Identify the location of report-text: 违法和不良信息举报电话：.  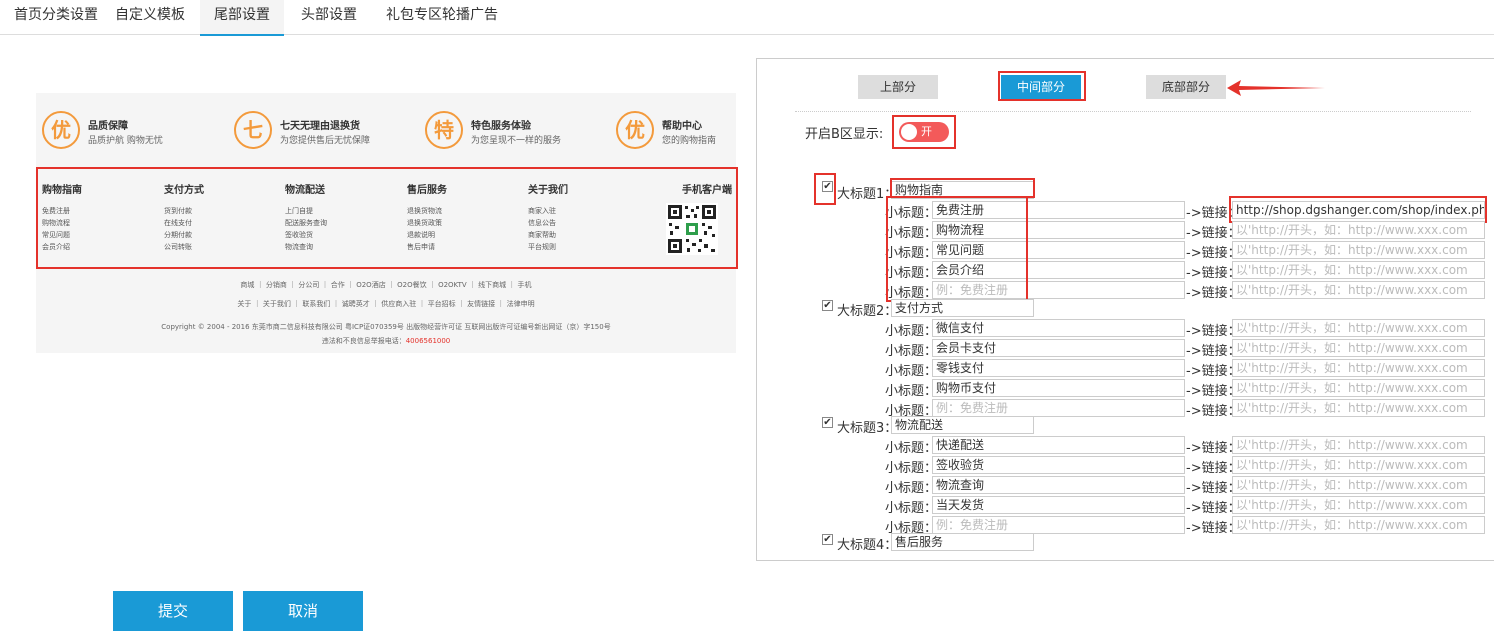
(363, 341).